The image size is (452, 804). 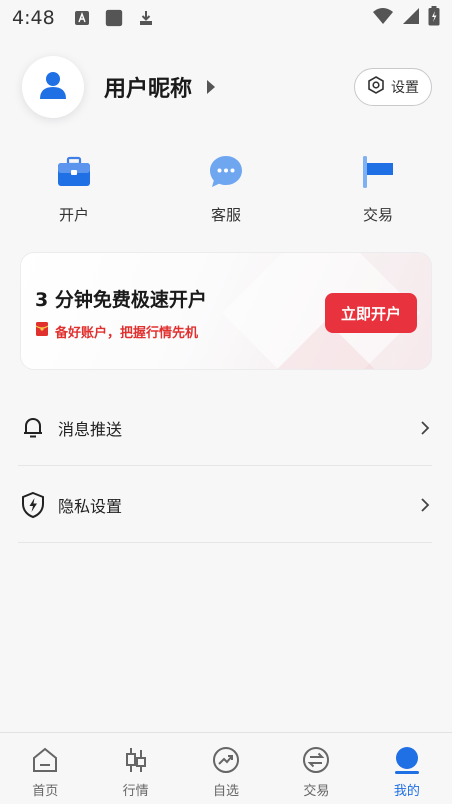 I want to click on battery-icon, so click(x=434, y=18).